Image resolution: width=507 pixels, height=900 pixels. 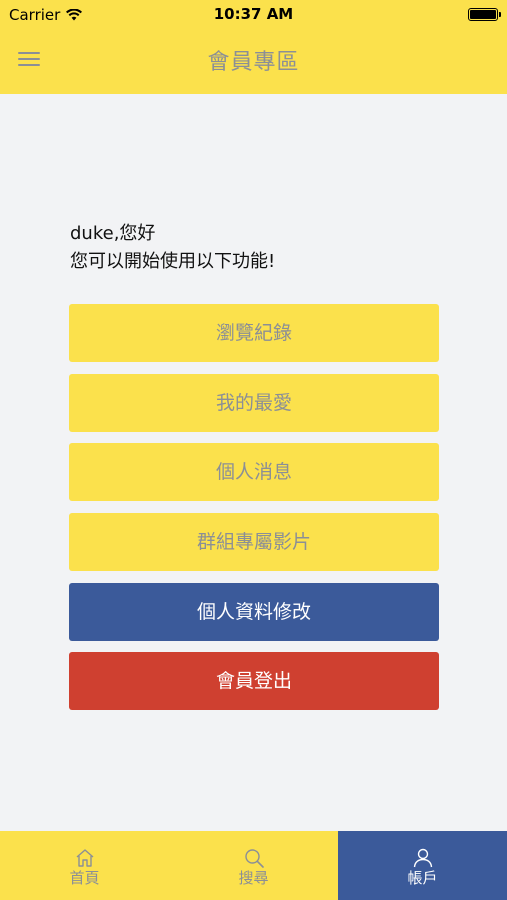 I want to click on user-icon, so click(x=422, y=858).